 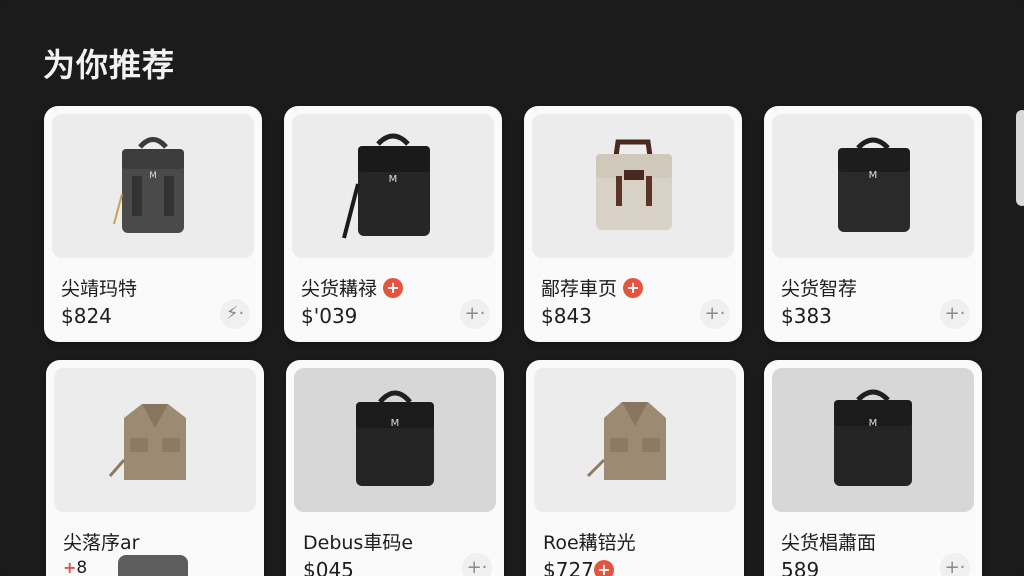 What do you see at coordinates (592, 287) in the screenshot?
I see `product-name: 鄙荐車页 +` at bounding box center [592, 287].